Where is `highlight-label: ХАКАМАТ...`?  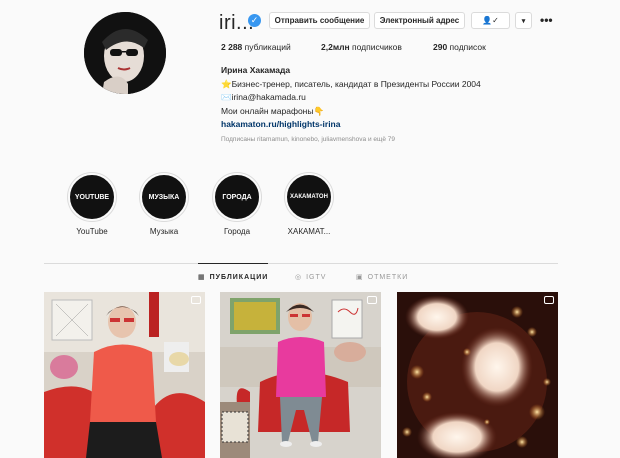 highlight-label: ХАКАМАТ... is located at coordinates (309, 231).